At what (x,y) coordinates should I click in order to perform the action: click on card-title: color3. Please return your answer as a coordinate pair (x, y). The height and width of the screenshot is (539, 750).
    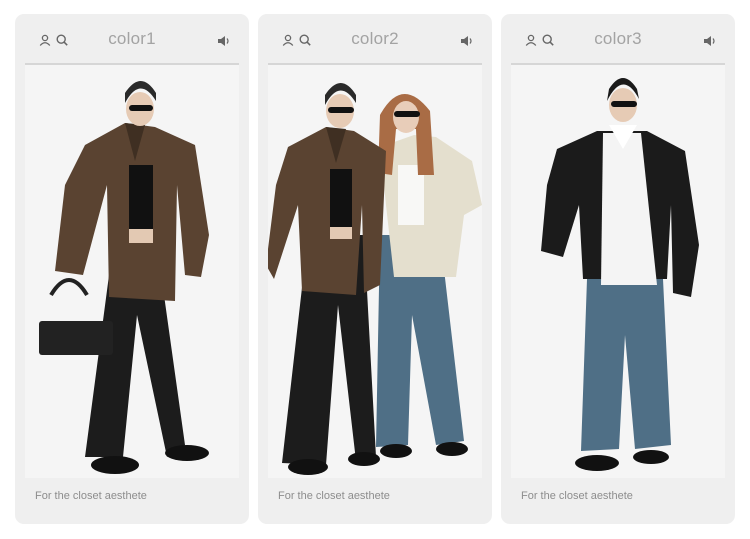
    Looking at the image, I should click on (618, 38).